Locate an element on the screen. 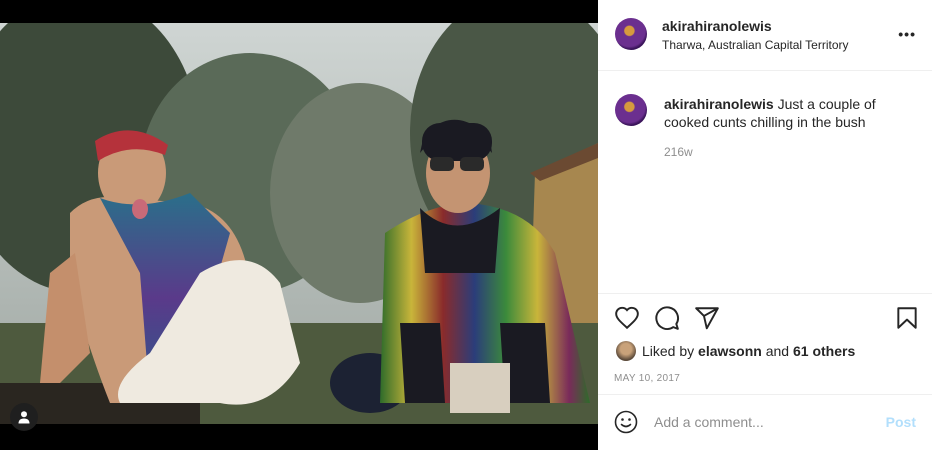  likes-others: 61 others is located at coordinates (824, 351).